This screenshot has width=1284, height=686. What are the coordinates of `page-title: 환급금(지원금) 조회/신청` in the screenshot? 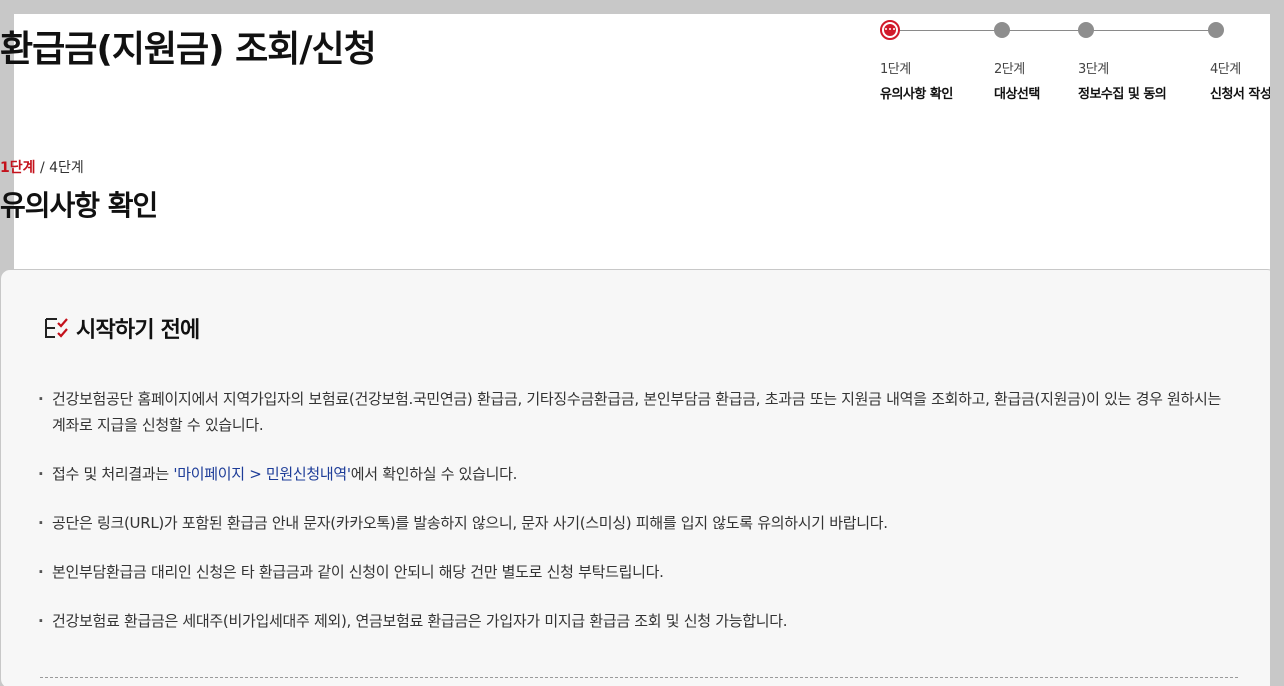 It's located at (188, 49).